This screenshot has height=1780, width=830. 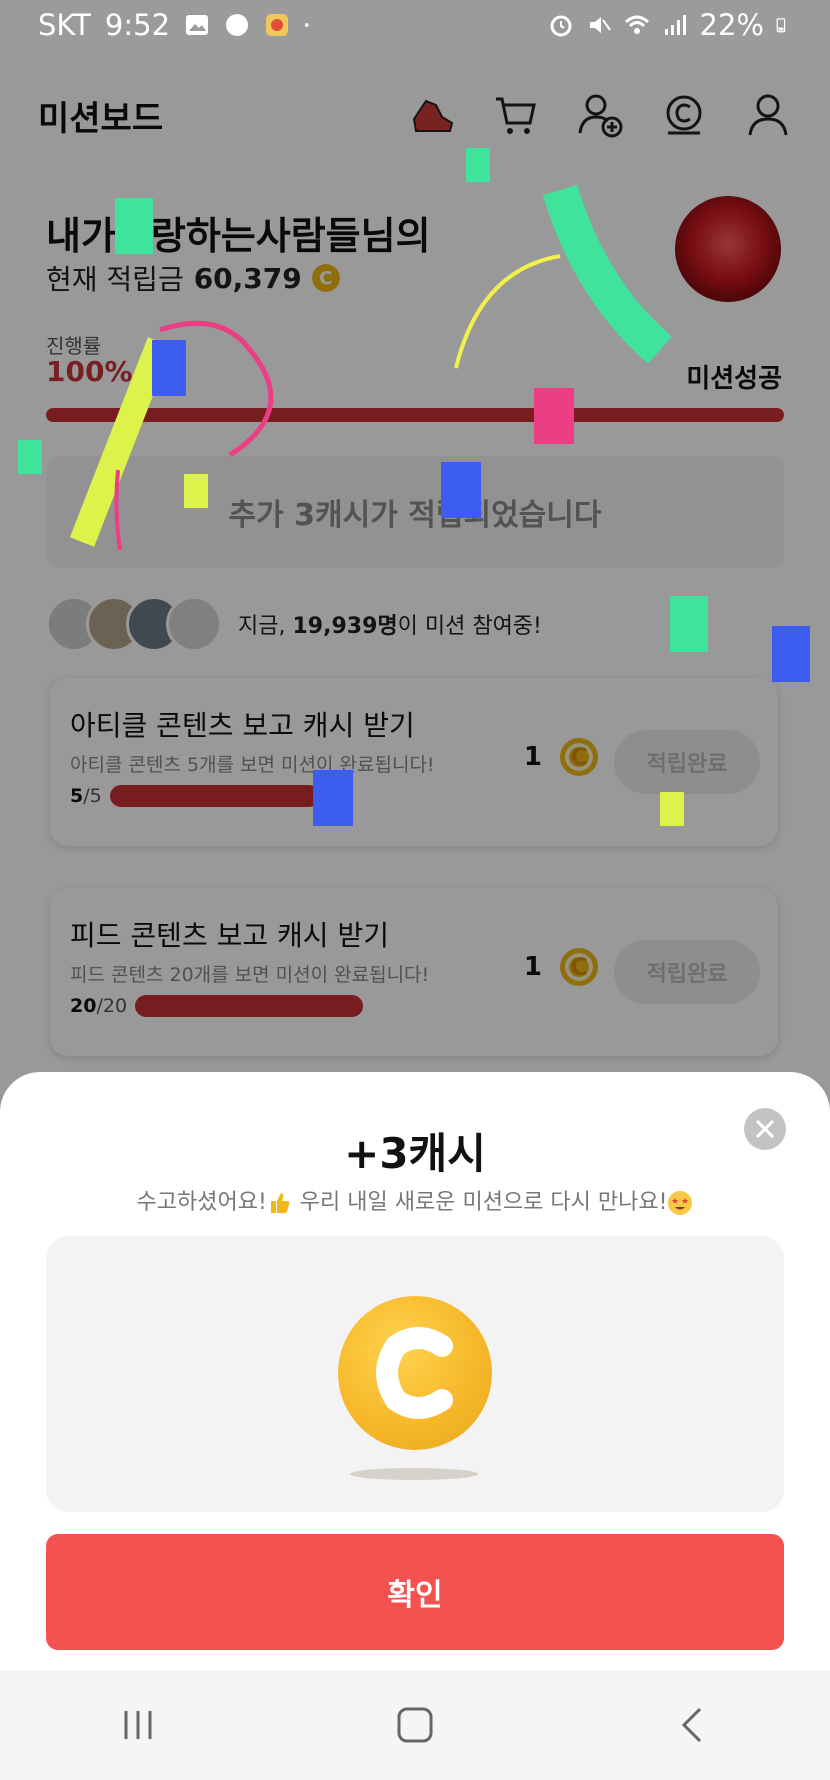 What do you see at coordinates (636, 24) in the screenshot?
I see `wifi-icon` at bounding box center [636, 24].